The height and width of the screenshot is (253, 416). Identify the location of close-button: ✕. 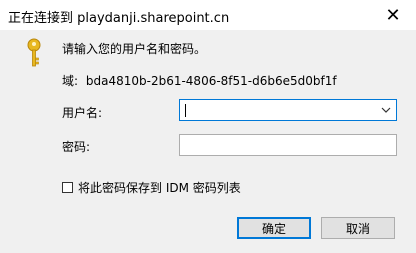
(393, 15).